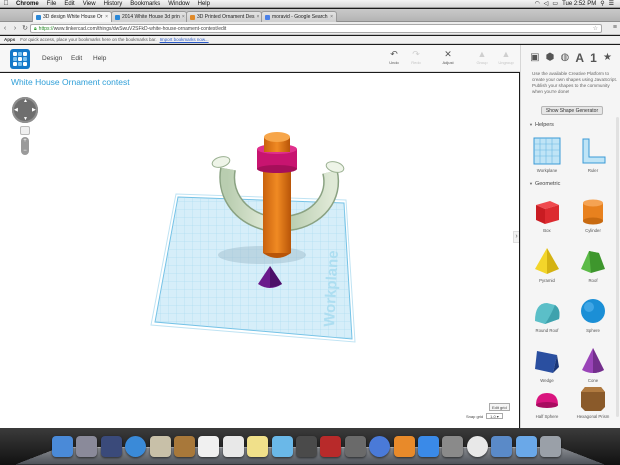 The height and width of the screenshot is (465, 620). What do you see at coordinates (547, 214) in the screenshot?
I see `shape-box: Box` at bounding box center [547, 214].